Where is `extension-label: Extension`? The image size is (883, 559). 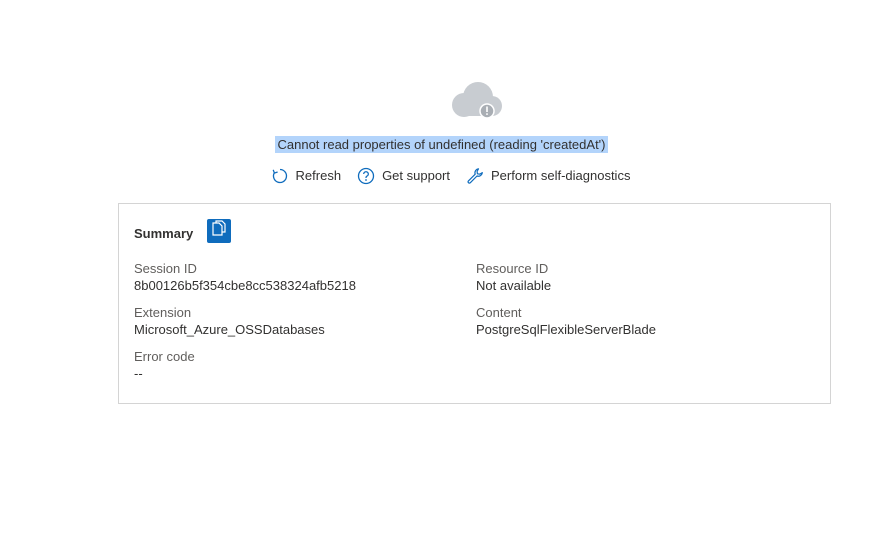
extension-label: Extension is located at coordinates (163, 312).